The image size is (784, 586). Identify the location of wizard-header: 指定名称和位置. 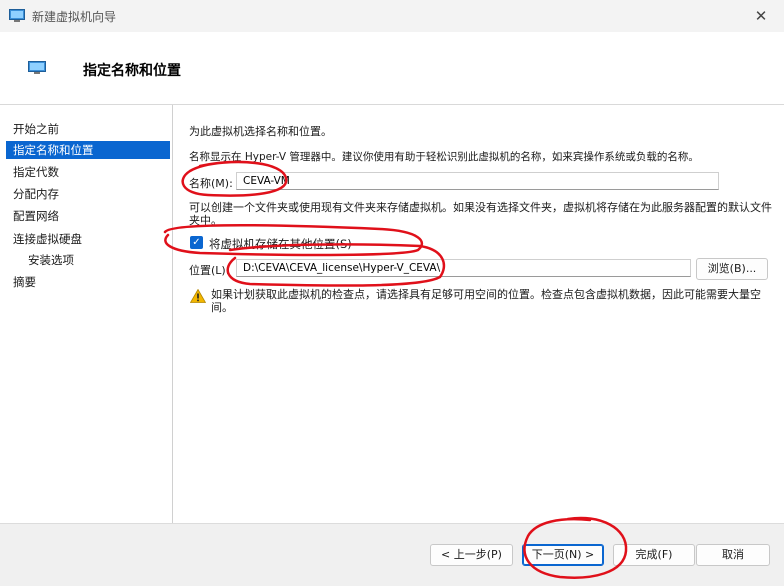
(392, 68).